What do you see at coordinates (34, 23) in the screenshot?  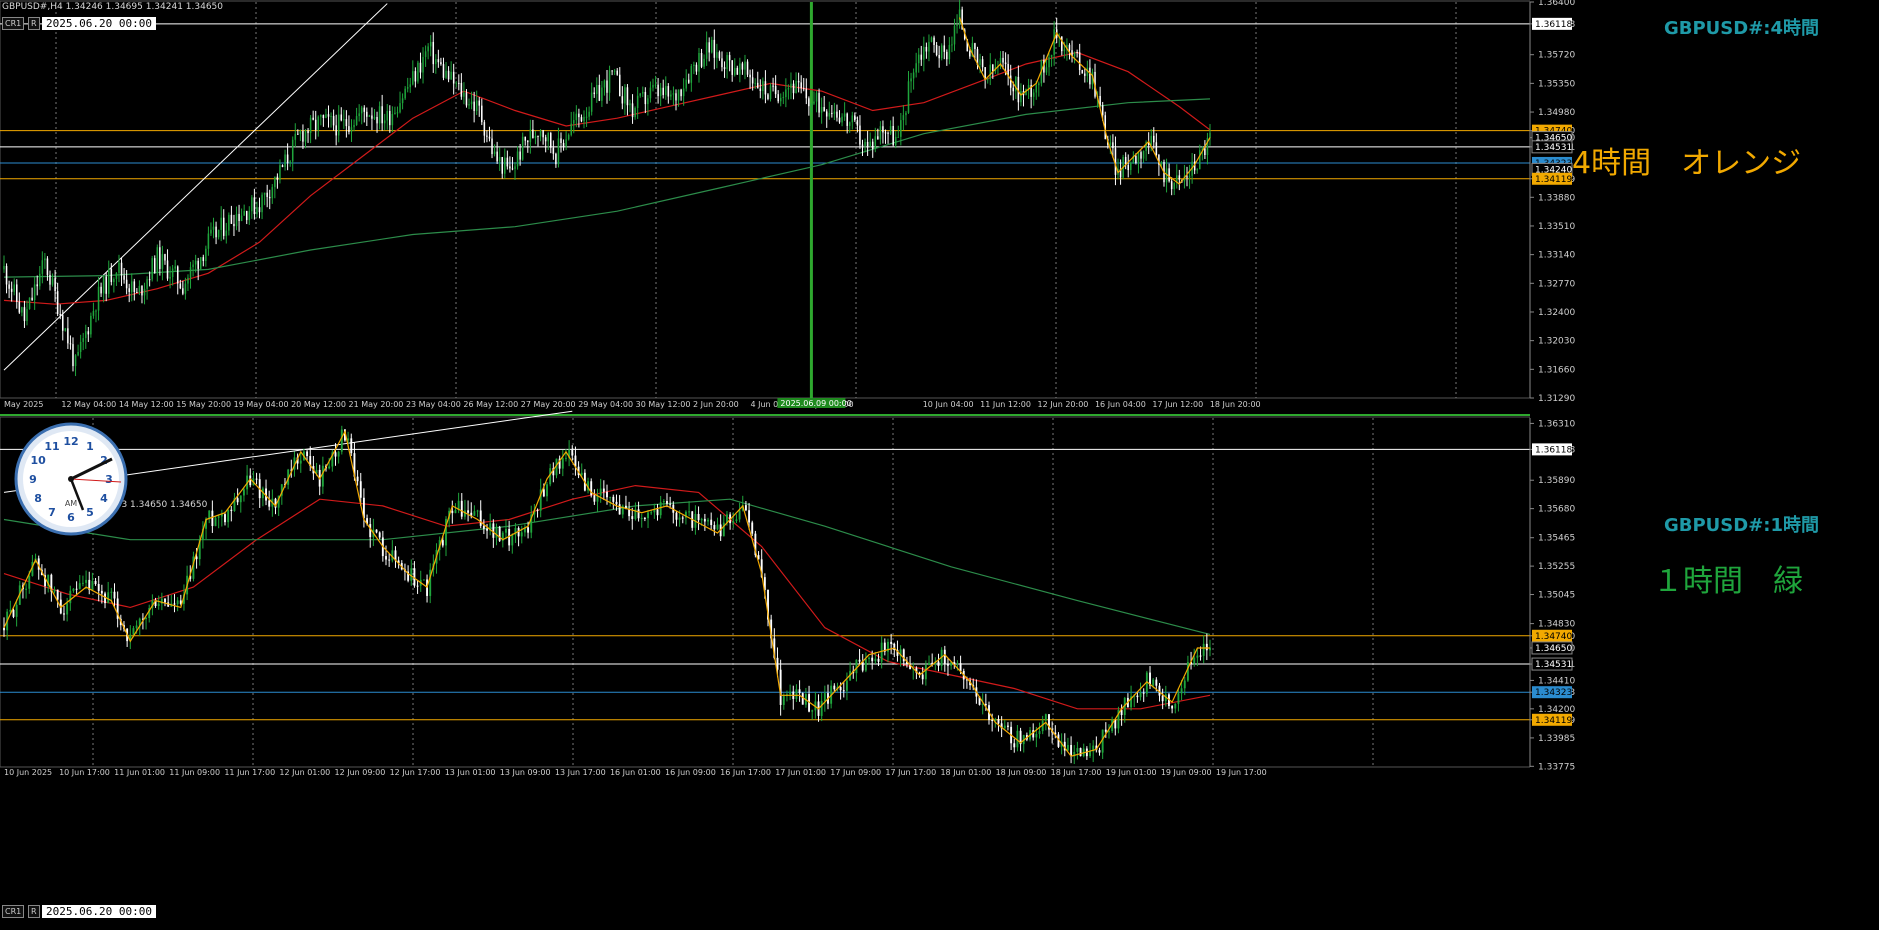 I see `r-button-top: R` at bounding box center [34, 23].